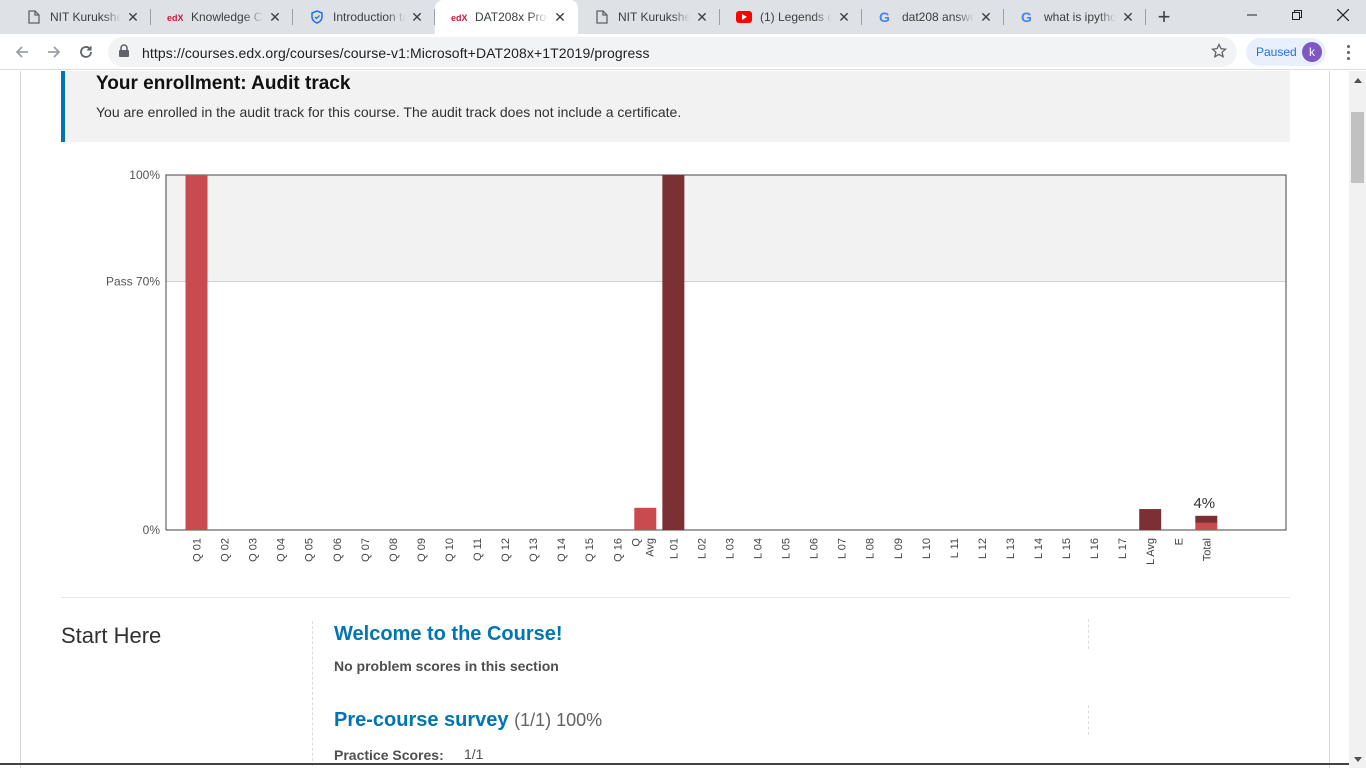  Describe the element at coordinates (787, 548) in the screenshot. I see `x-tick-label: L 05` at that location.